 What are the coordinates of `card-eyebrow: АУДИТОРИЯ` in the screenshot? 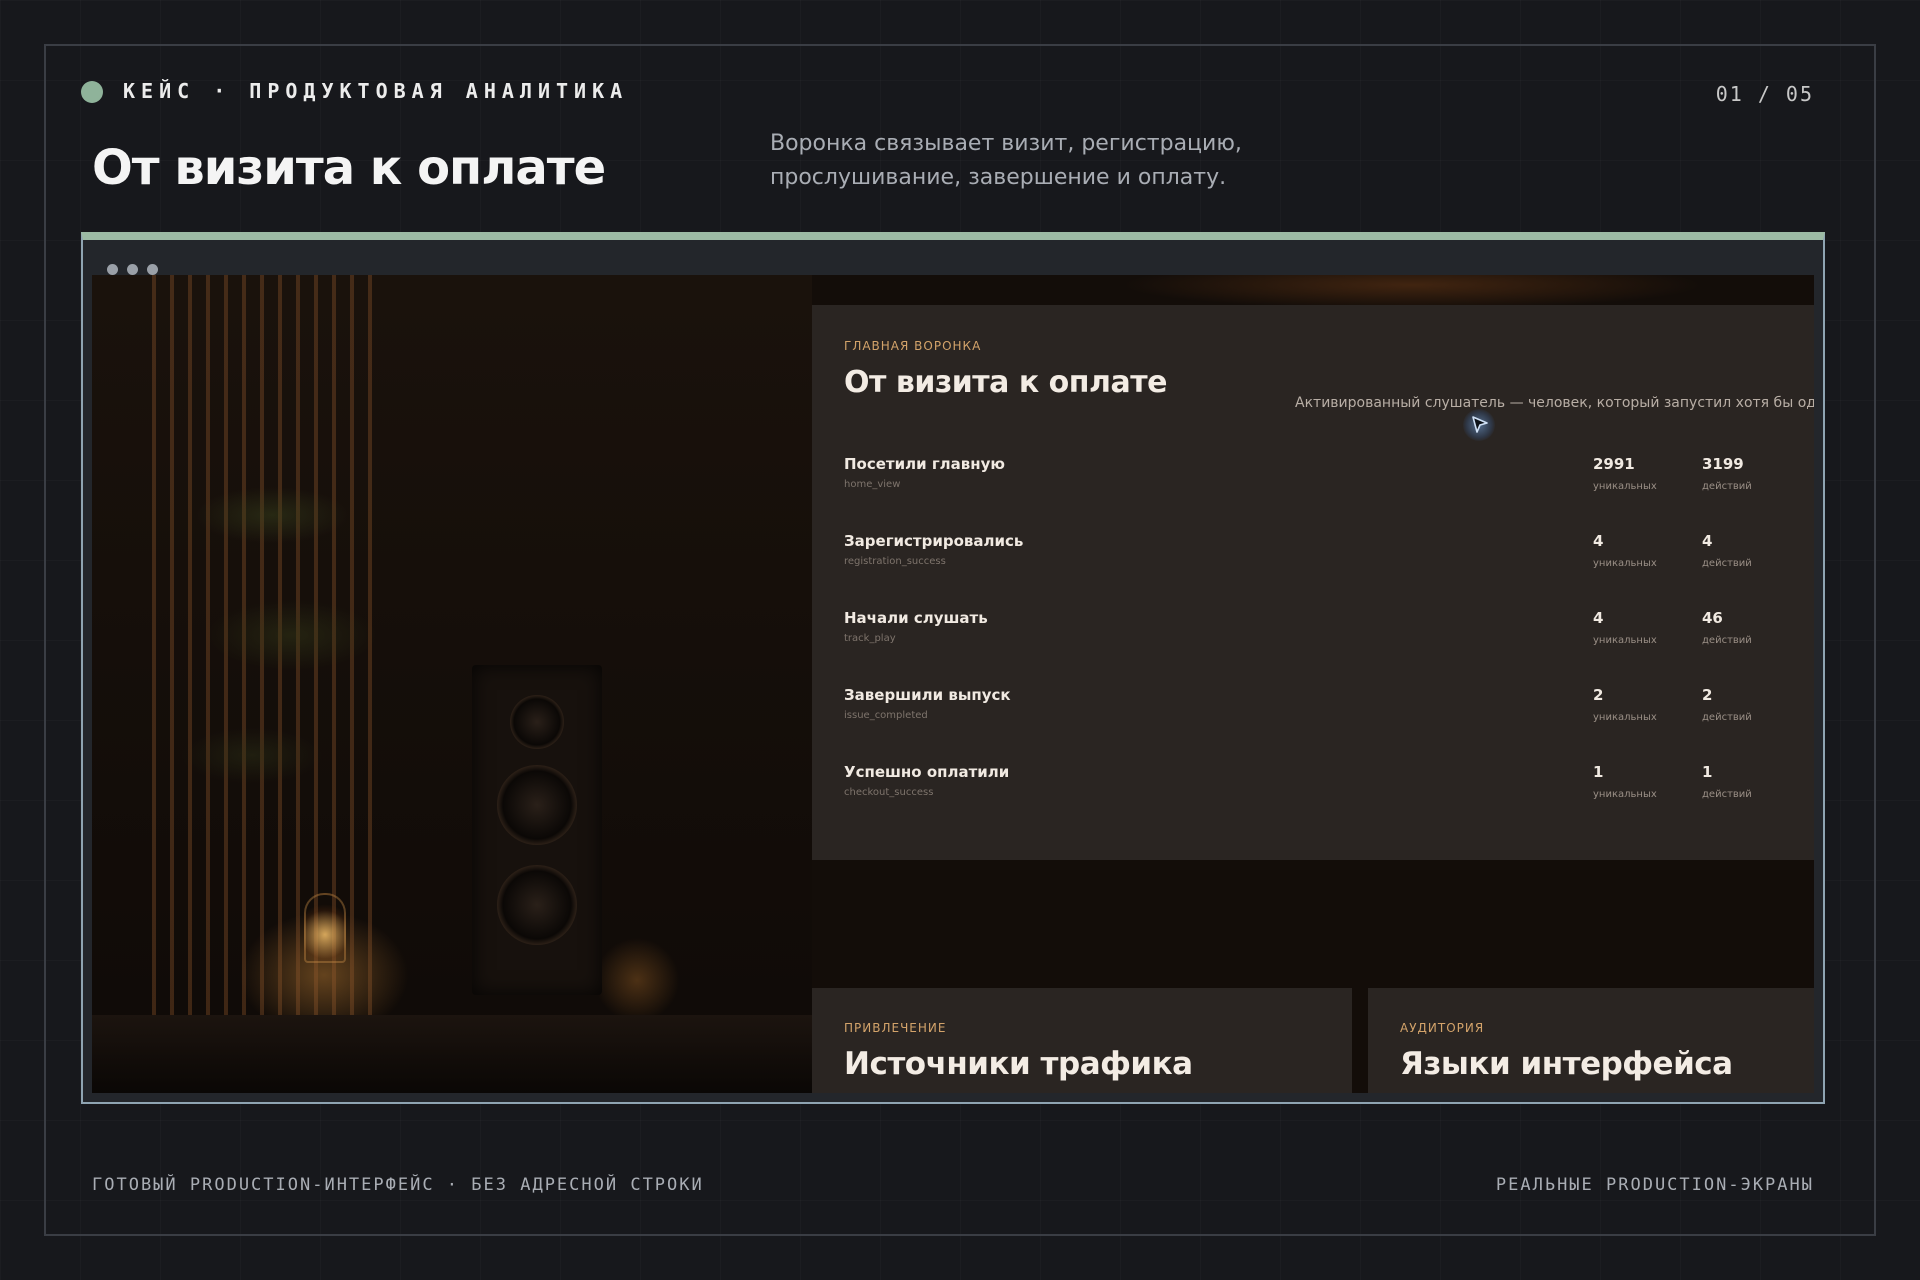 It's located at (1442, 1028).